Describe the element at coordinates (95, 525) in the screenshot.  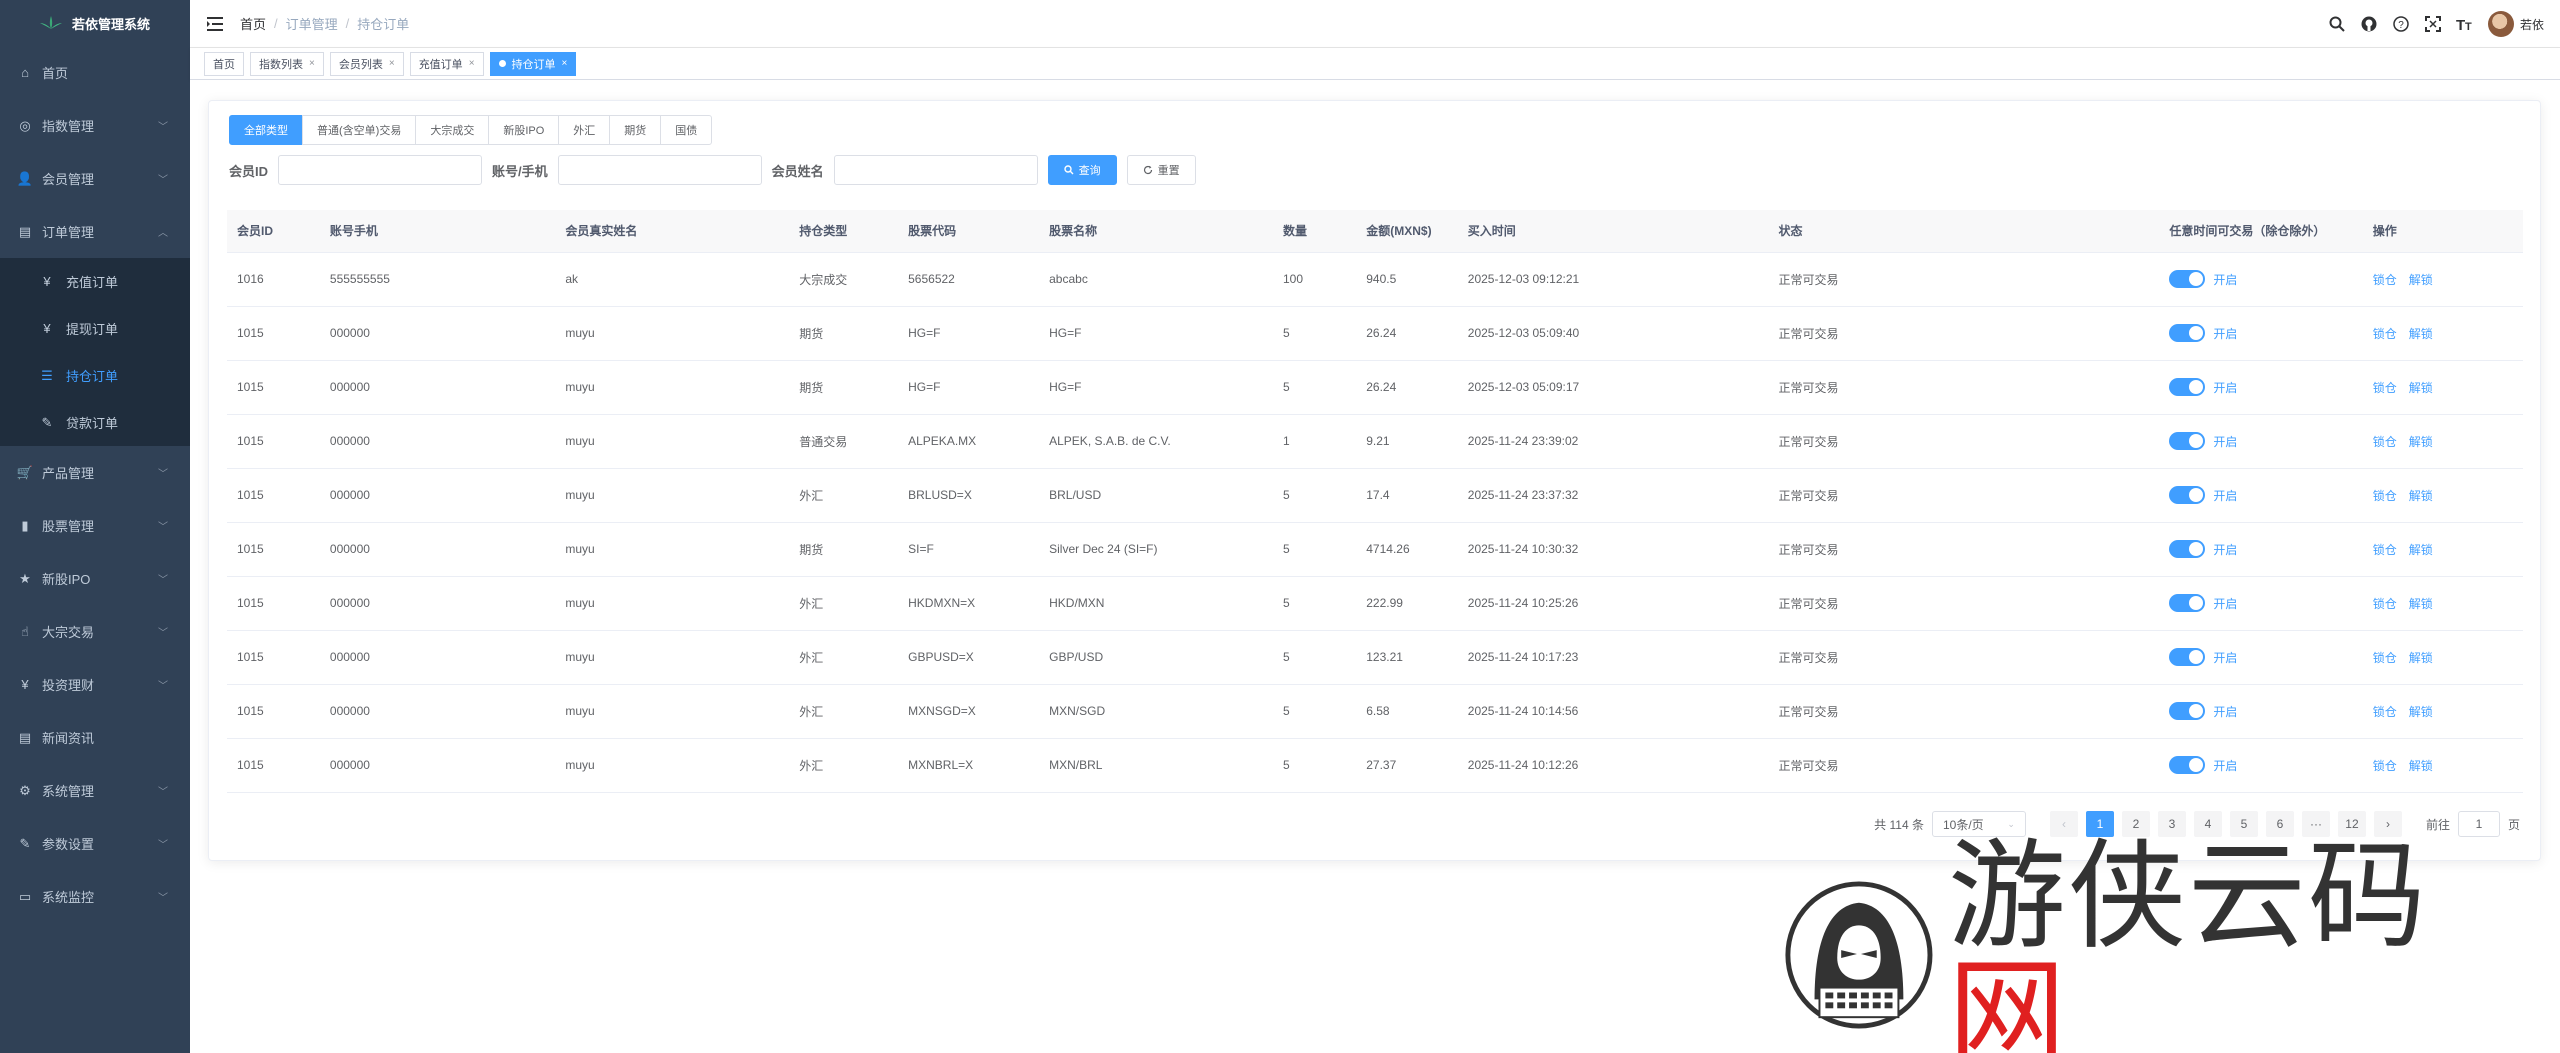
I see `sidebar-item-5: ▮ 股票管理 ﹀` at that location.